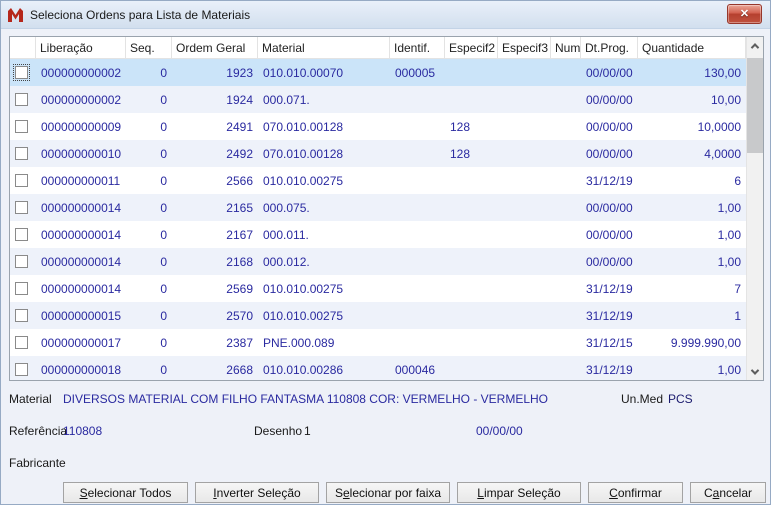  Describe the element at coordinates (239, 261) in the screenshot. I see `cell-ordem: 2168` at that location.